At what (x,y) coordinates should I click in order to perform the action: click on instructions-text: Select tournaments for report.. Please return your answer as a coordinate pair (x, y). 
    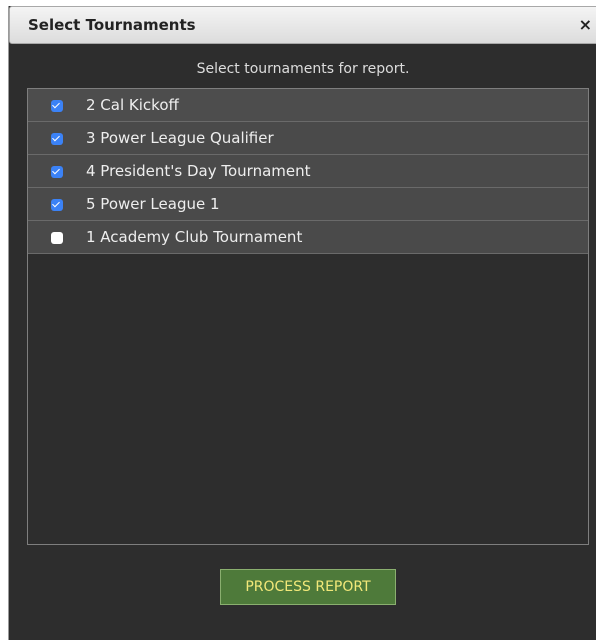
    Looking at the image, I should click on (303, 69).